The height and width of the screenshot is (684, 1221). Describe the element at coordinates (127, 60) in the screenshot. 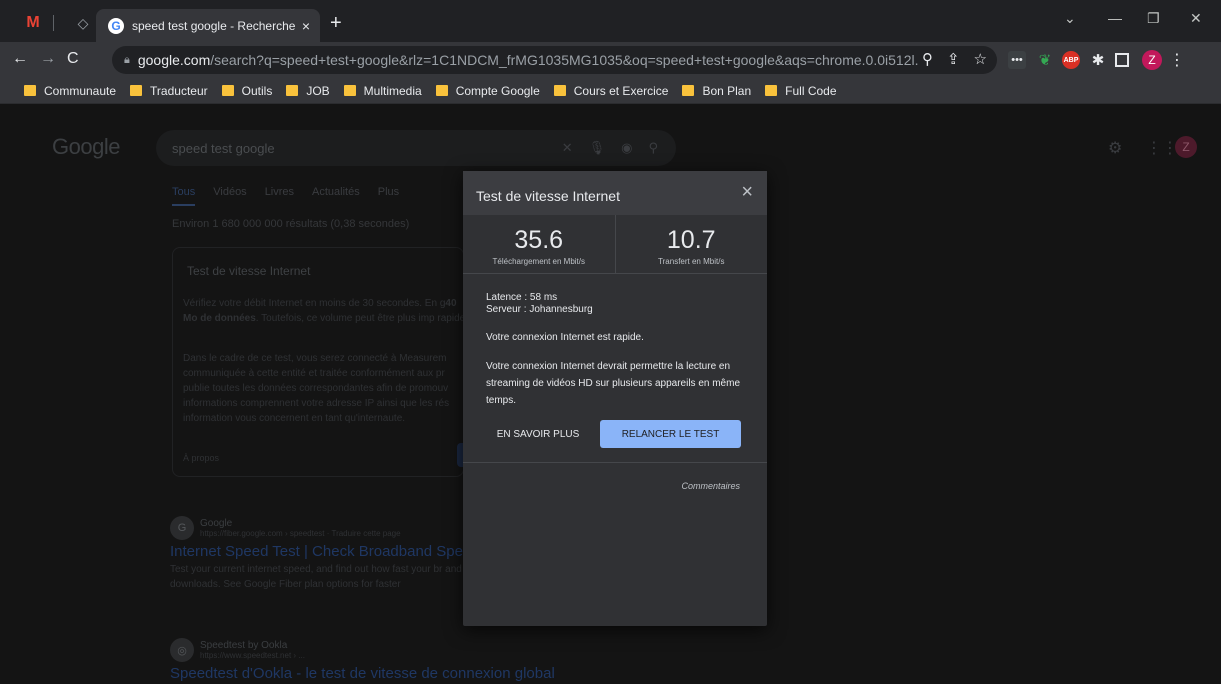

I see `lock-icon: 🔒︎` at that location.